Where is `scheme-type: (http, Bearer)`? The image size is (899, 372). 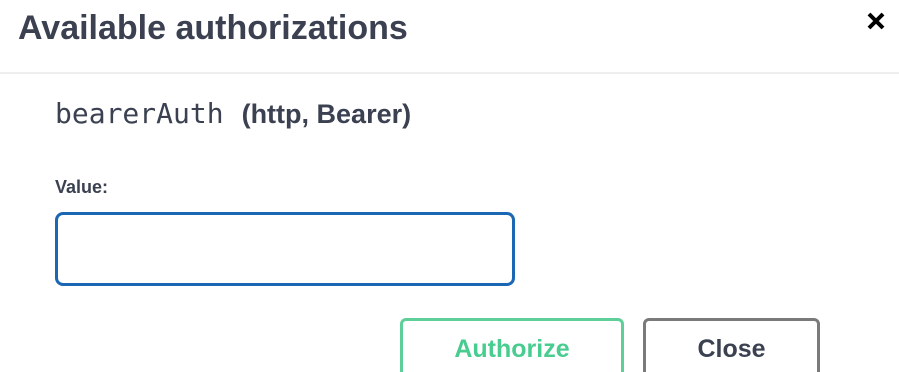
scheme-type: (http, Bearer) is located at coordinates (326, 114).